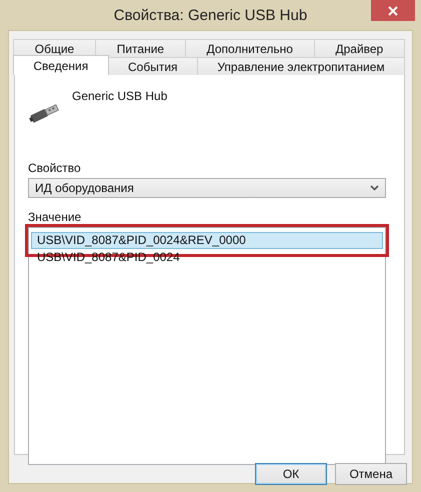 This screenshot has height=492, width=421. Describe the element at coordinates (140, 48) in the screenshot. I see `tab: Питание` at that location.